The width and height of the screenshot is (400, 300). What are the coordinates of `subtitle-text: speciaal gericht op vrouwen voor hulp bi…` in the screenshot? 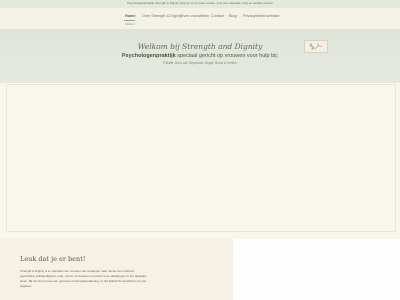 It's located at (227, 56).